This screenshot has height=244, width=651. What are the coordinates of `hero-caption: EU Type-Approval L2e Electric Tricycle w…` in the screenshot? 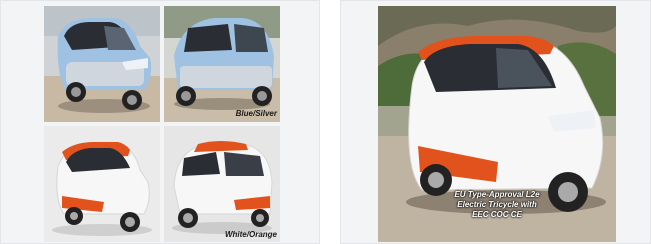 It's located at (497, 205).